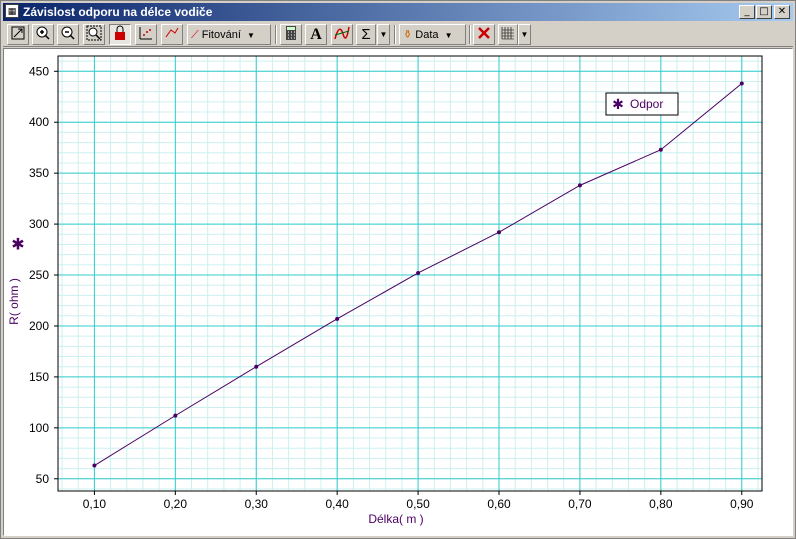 This screenshot has height=539, width=796. I want to click on points-button, so click(146, 34).